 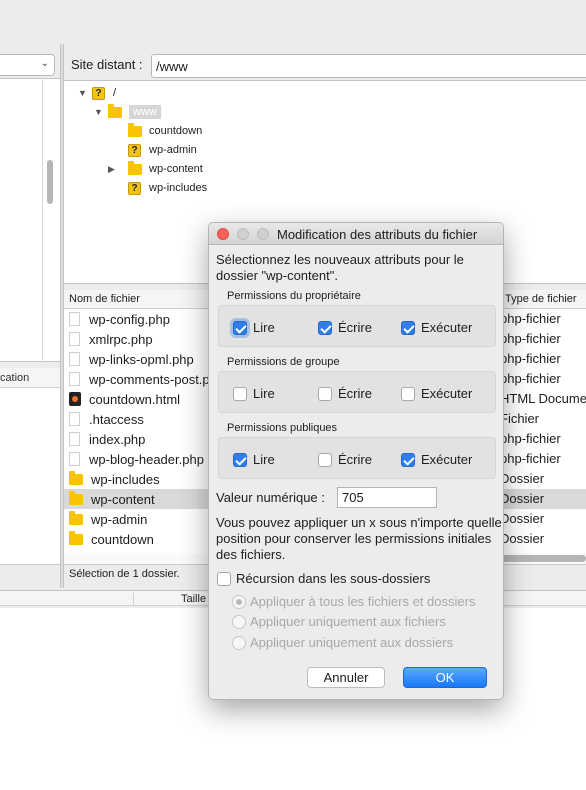 I want to click on owner-exec-checkbox, so click(x=408, y=328).